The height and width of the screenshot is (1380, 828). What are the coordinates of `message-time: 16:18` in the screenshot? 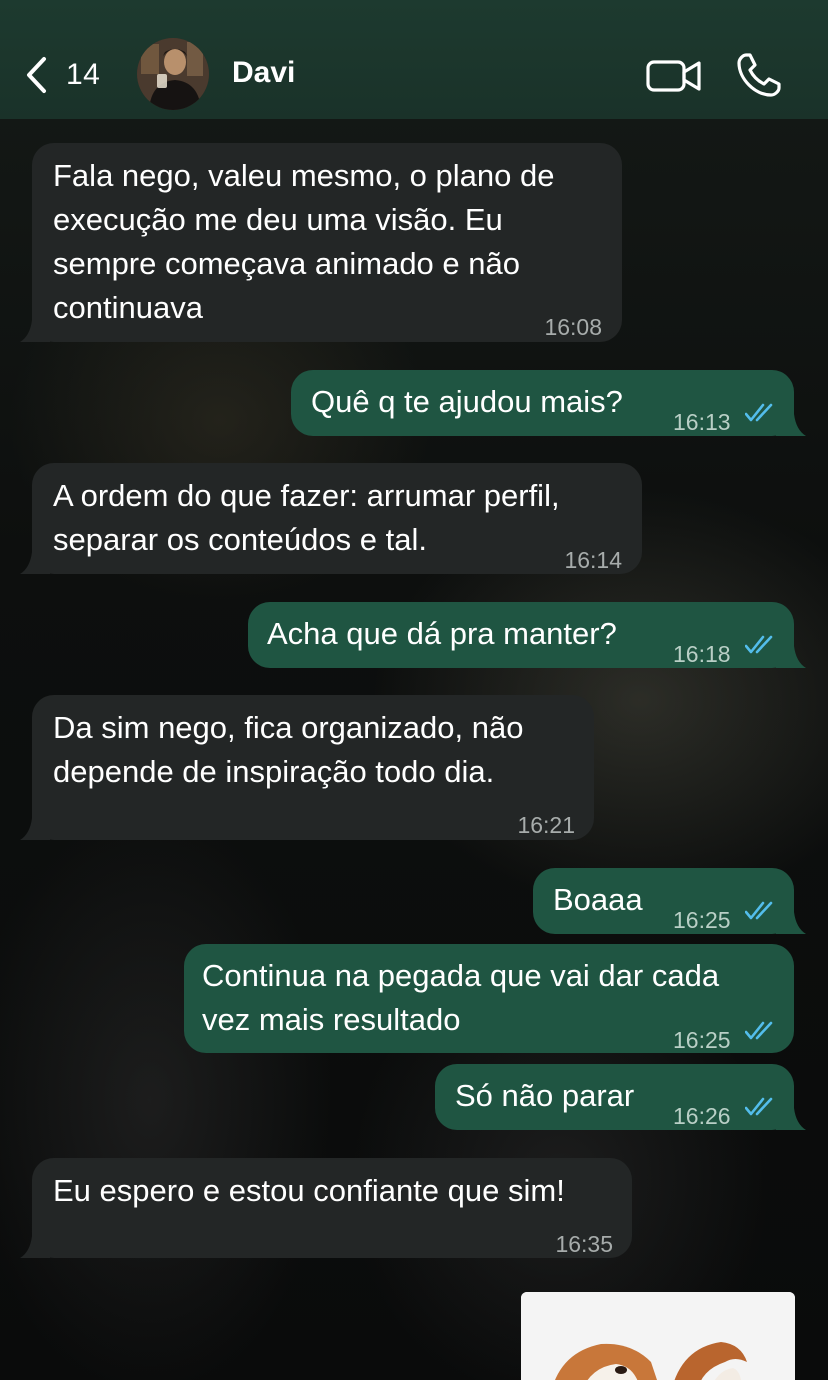 It's located at (702, 654).